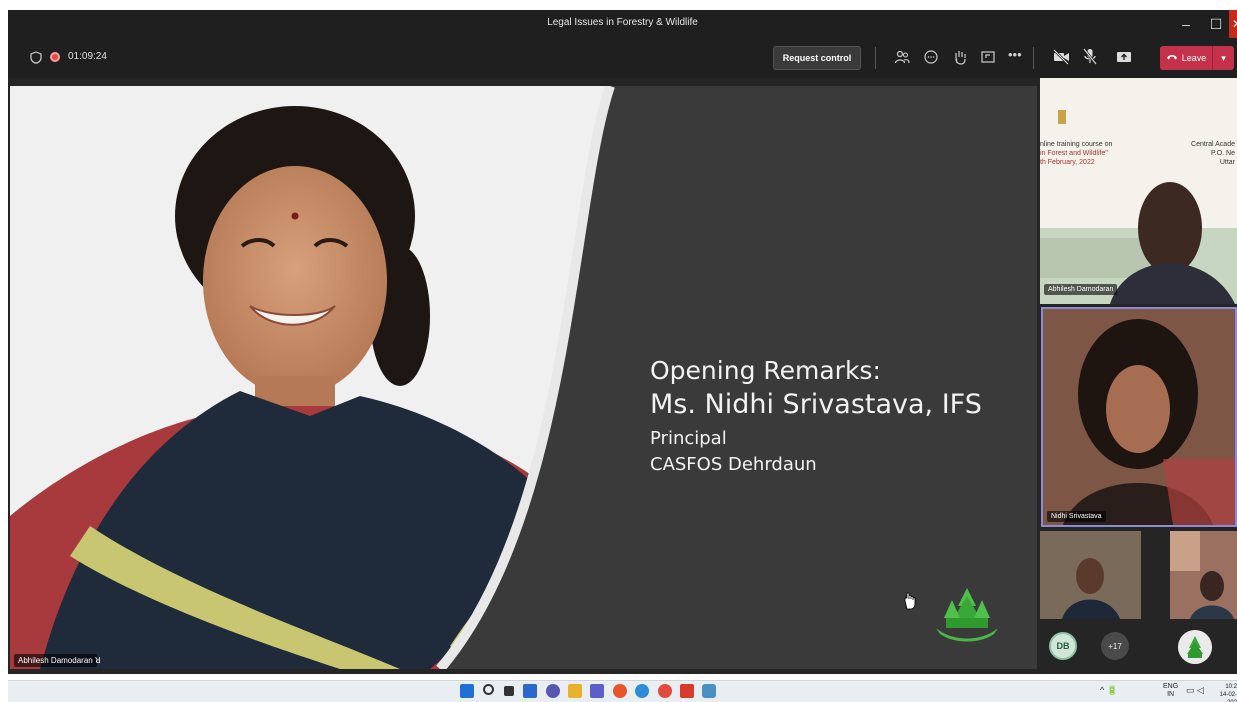 Image resolution: width=1237 pixels, height=702 pixels. What do you see at coordinates (1186, 24) in the screenshot?
I see `minimize-button: –` at bounding box center [1186, 24].